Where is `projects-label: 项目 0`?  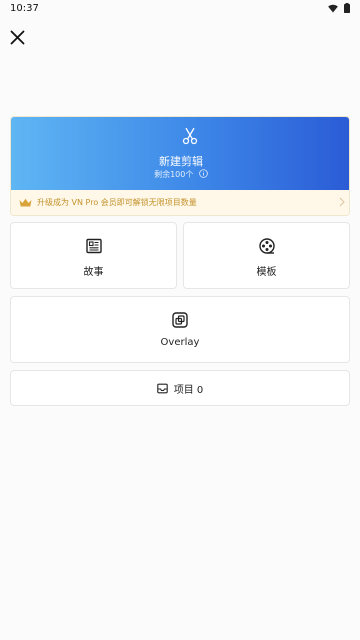
projects-label: 项目 0 is located at coordinates (188, 390).